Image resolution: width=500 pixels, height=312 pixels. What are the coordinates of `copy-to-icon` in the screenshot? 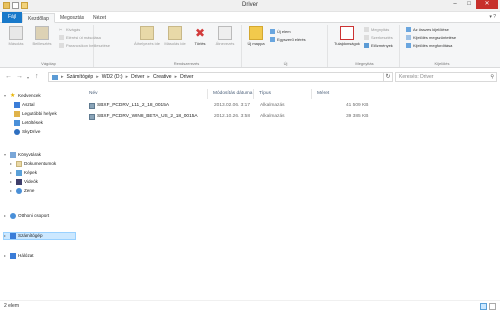 It's located at (175, 33).